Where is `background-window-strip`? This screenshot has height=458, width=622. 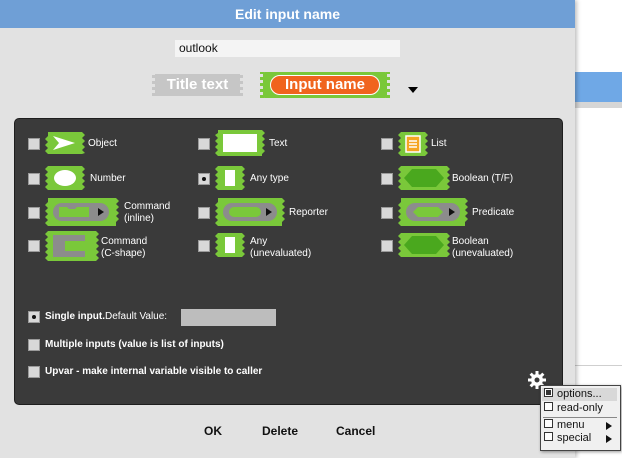
background-window-strip is located at coordinates (598, 87).